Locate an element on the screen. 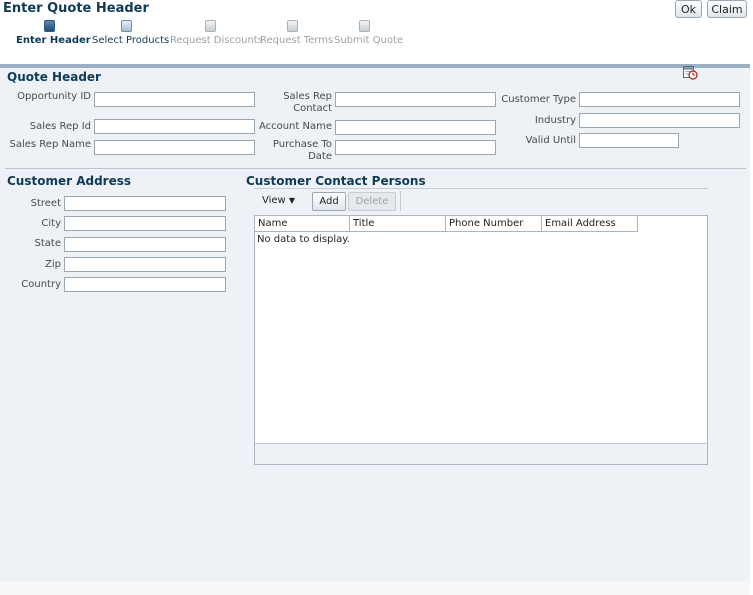 The width and height of the screenshot is (753, 595). sales-rep-name-input is located at coordinates (174, 147).